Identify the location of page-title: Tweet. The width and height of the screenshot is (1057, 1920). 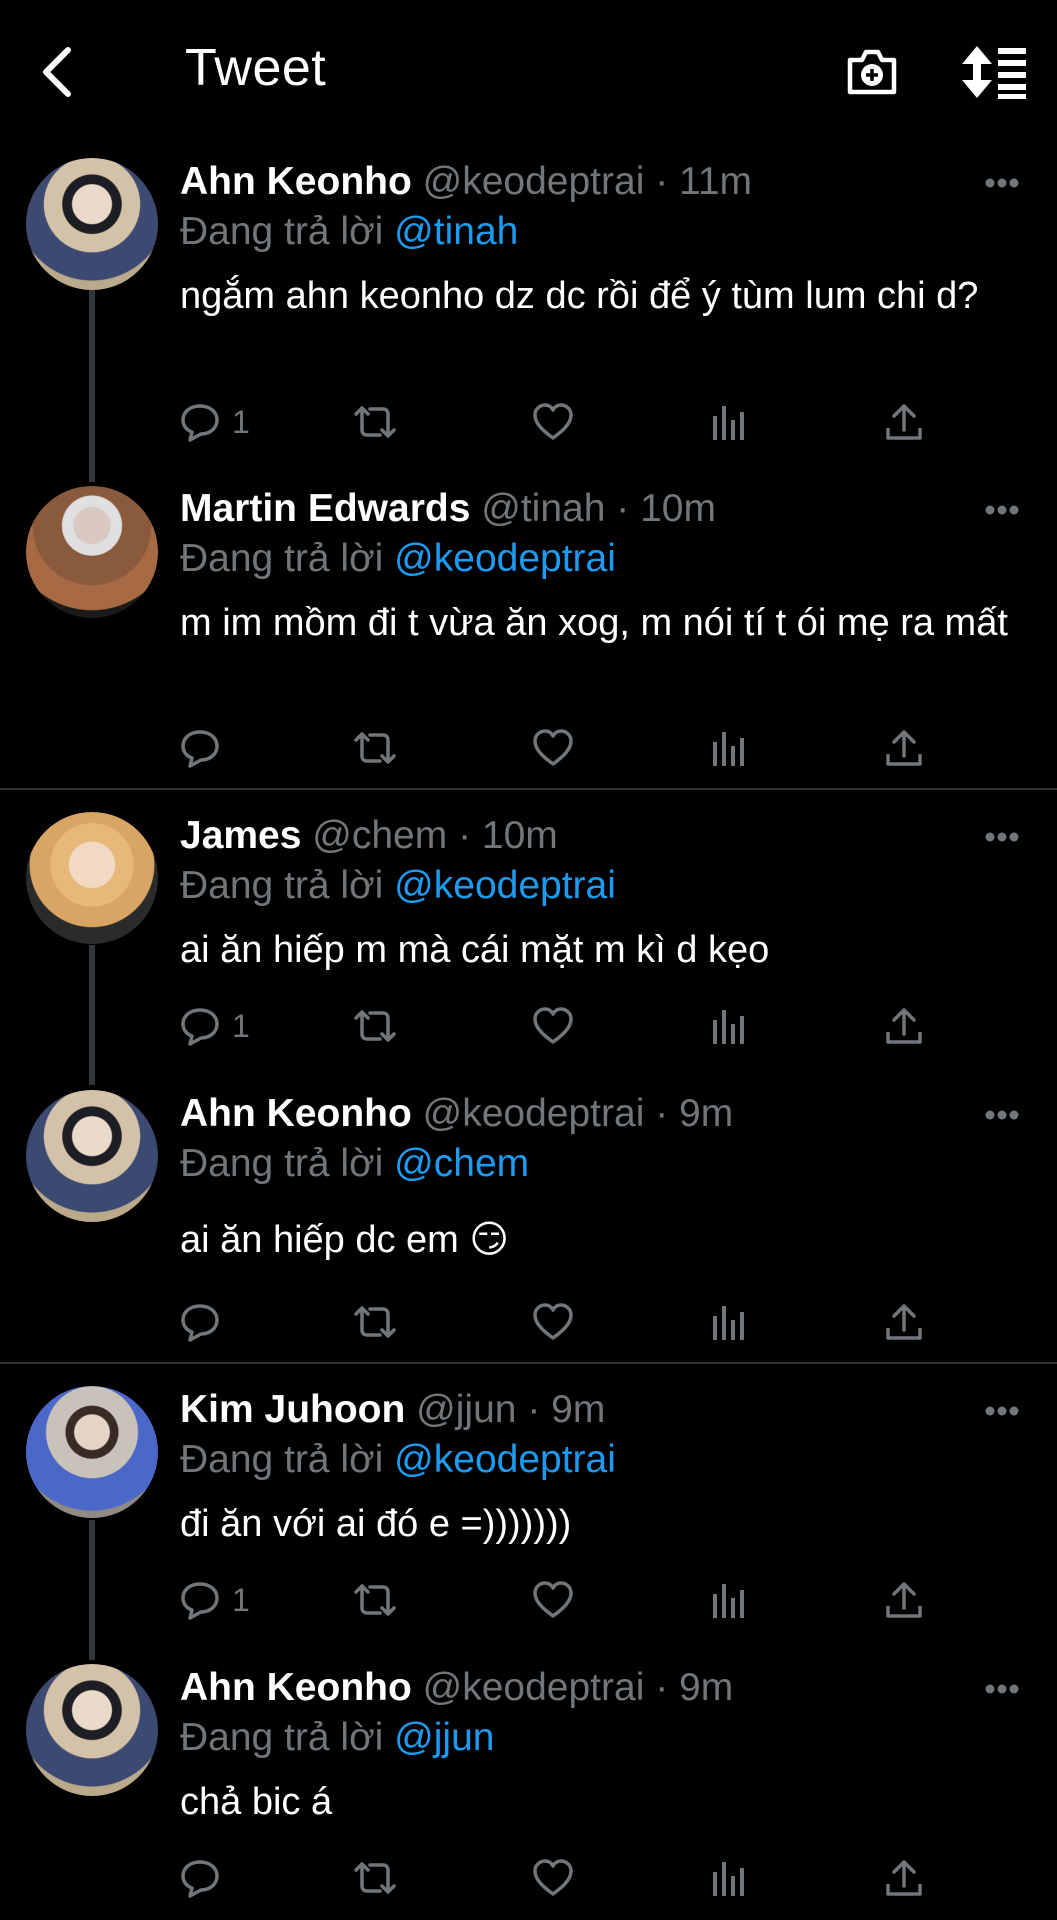
(256, 68).